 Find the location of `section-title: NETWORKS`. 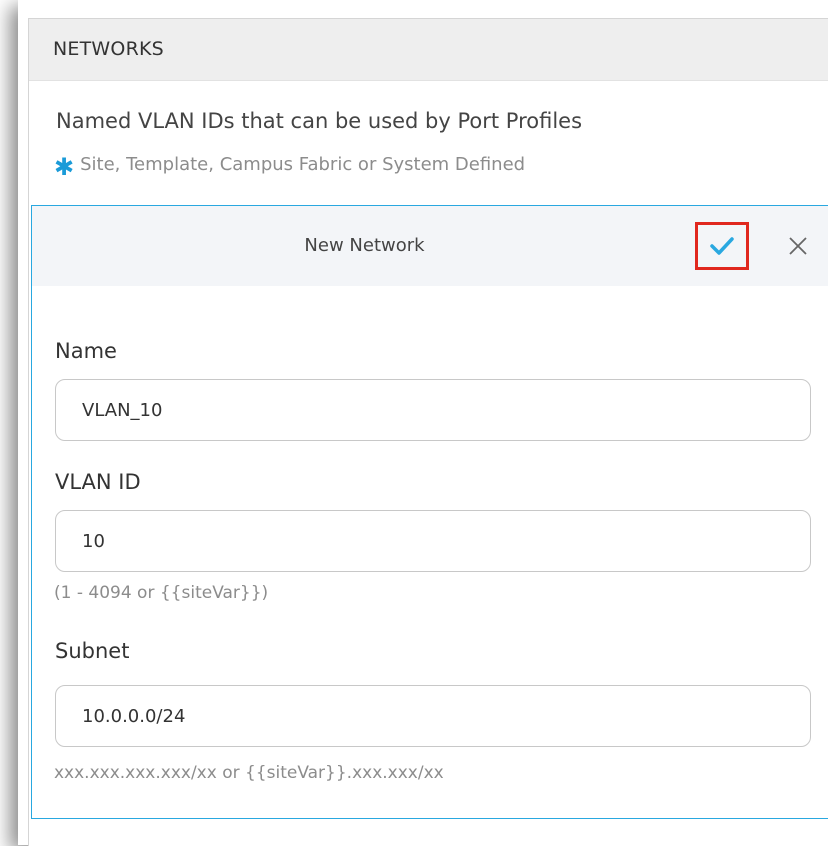

section-title: NETWORKS is located at coordinates (108, 49).